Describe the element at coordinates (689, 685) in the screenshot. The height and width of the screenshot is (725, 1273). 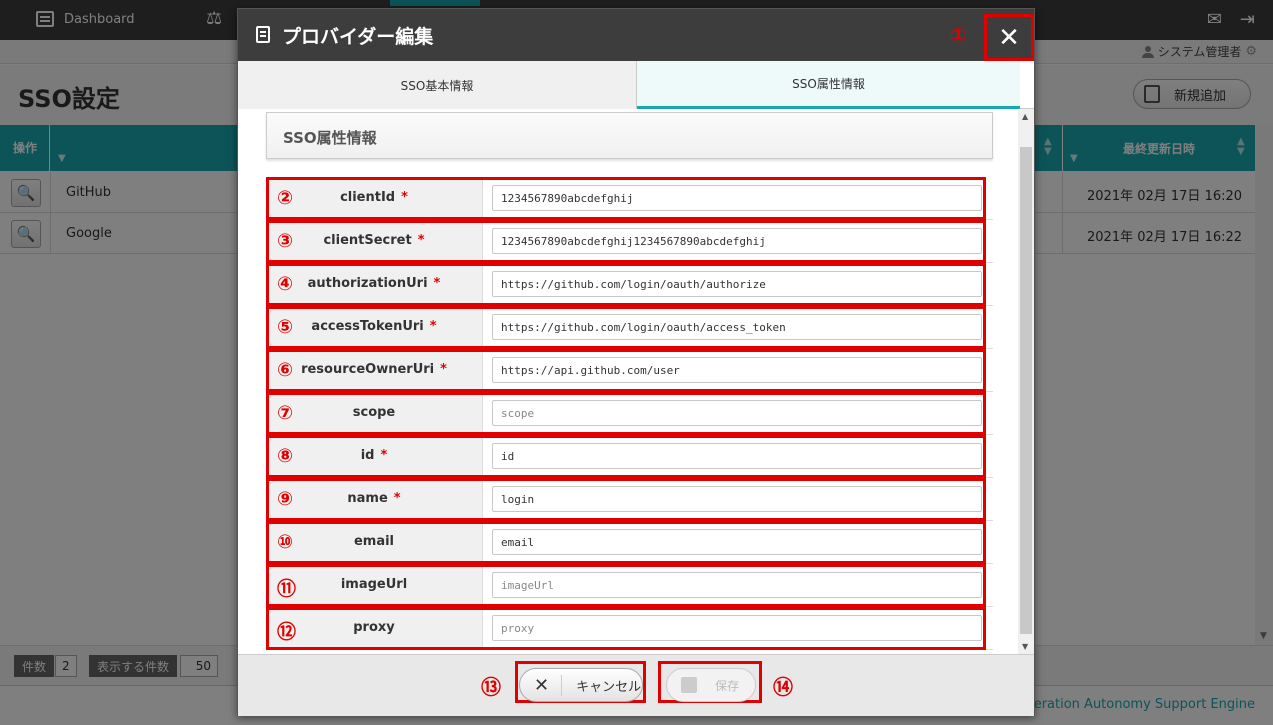
I see `save-icon` at that location.